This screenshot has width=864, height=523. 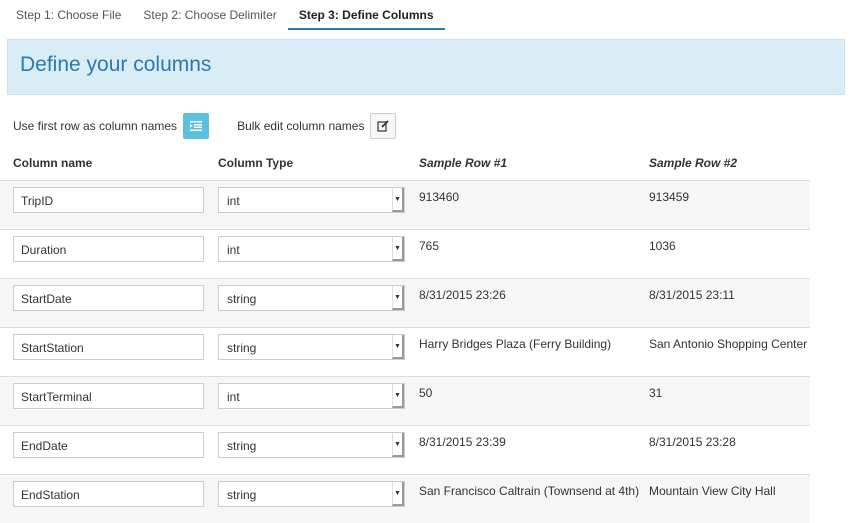 I want to click on column-name-input: StartStation, so click(x=108, y=347).